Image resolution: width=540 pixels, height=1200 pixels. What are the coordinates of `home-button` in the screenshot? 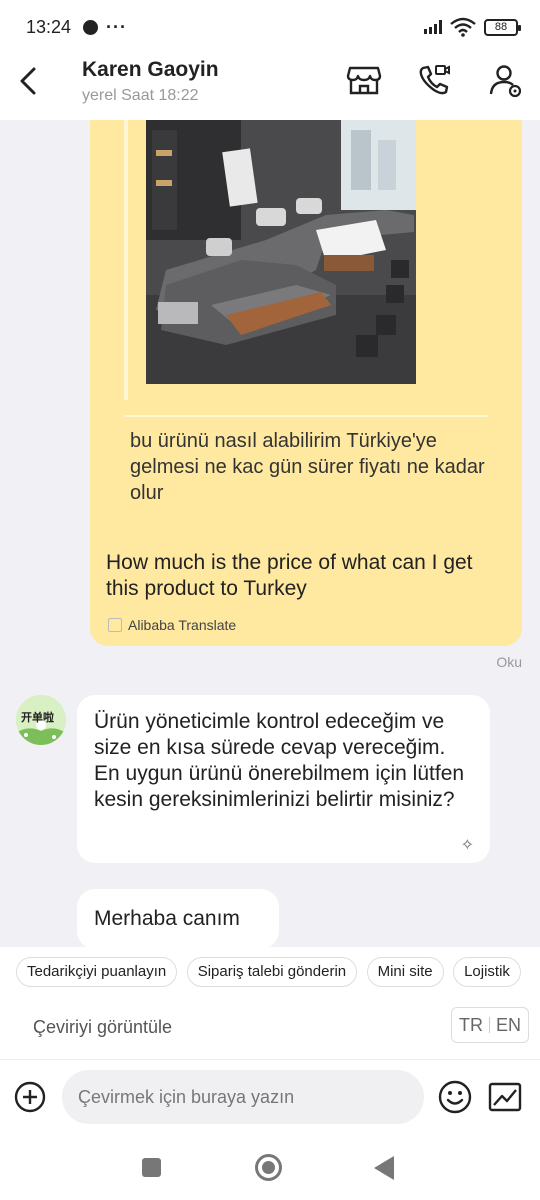 It's located at (268, 1167).